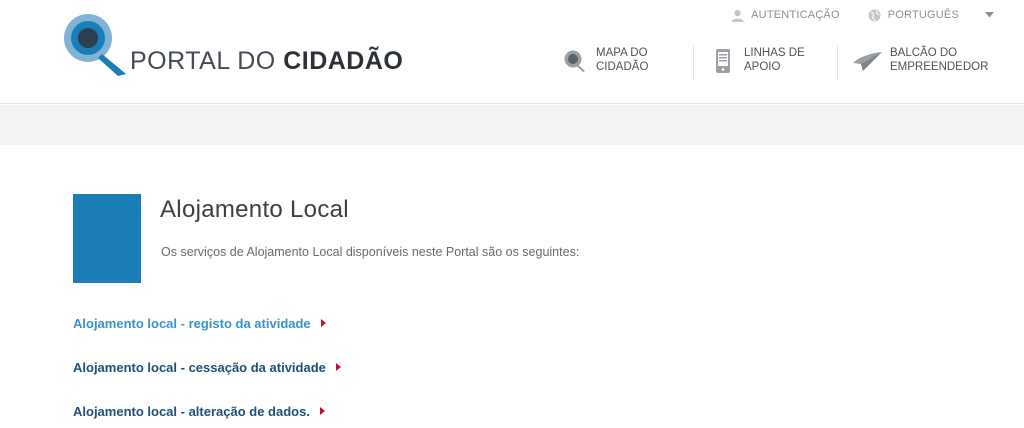 The height and width of the screenshot is (428, 1024). Describe the element at coordinates (774, 53) in the screenshot. I see `quicklink-line1: LINHAS DE` at that location.